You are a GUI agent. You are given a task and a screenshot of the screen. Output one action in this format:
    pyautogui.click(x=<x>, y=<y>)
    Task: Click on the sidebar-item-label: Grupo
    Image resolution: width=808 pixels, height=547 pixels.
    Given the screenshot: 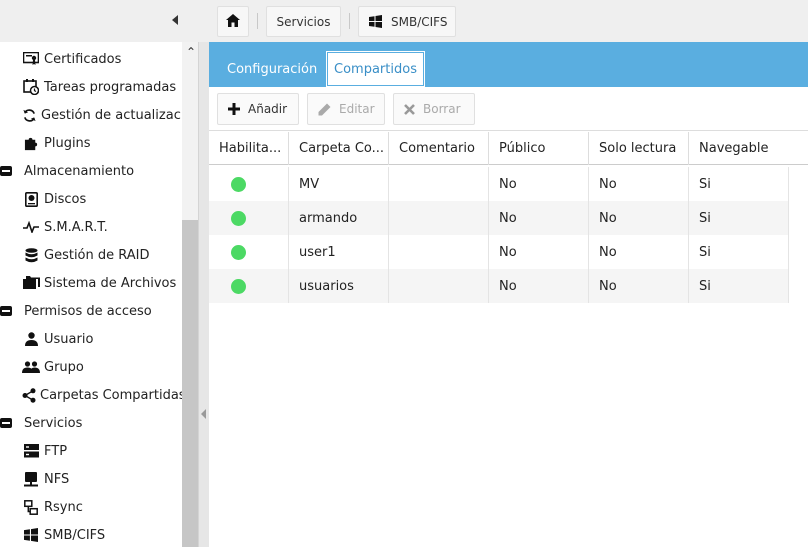 What is the action you would take?
    pyautogui.click(x=64, y=367)
    